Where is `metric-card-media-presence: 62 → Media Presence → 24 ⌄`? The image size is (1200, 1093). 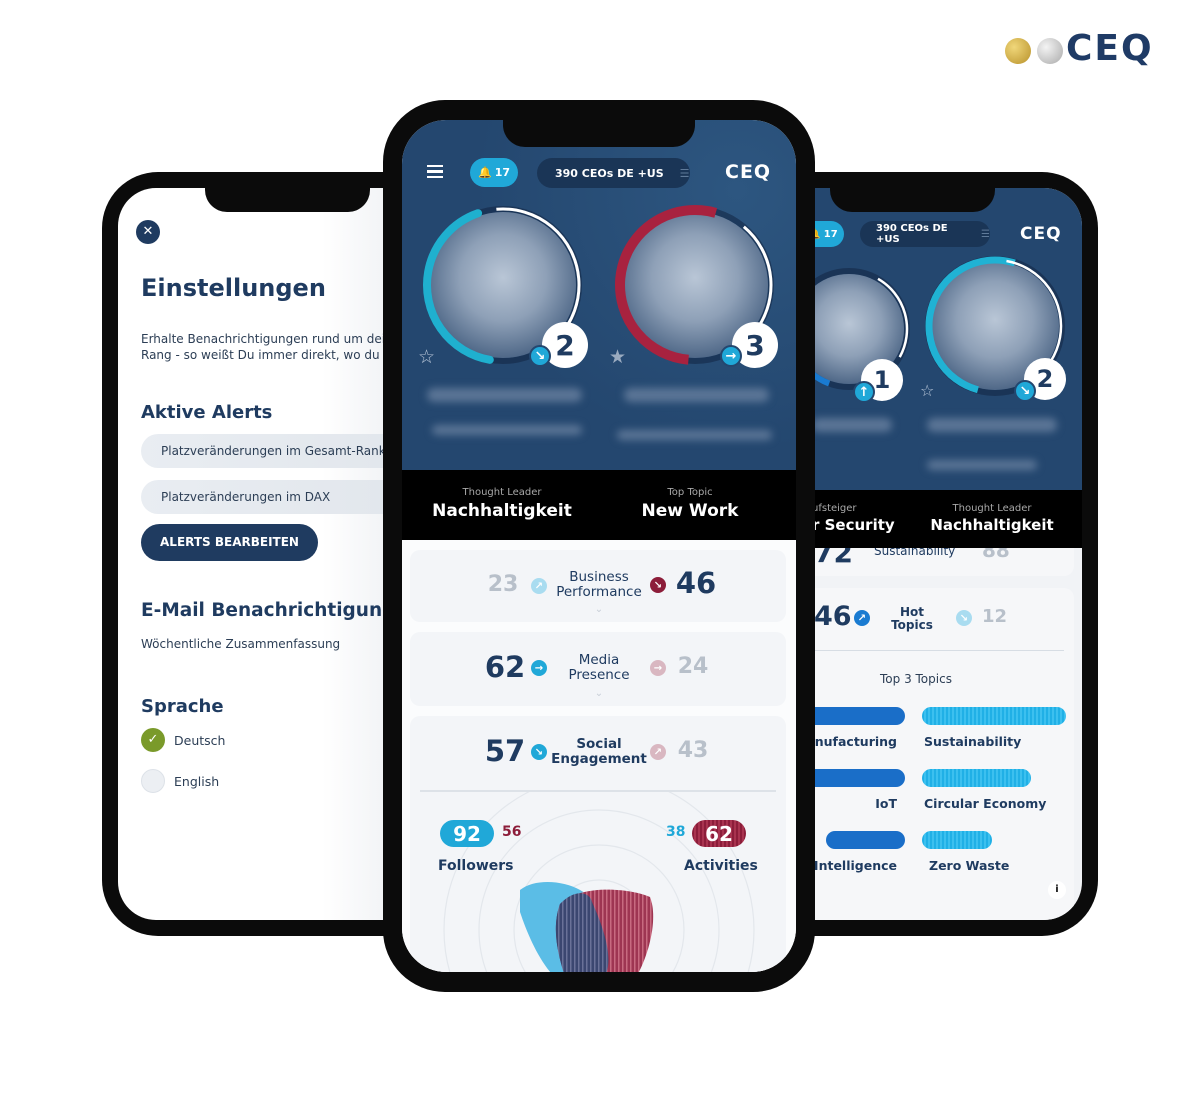
metric-card-media-presence: 62 → Media Presence → 24 ⌄ is located at coordinates (598, 669).